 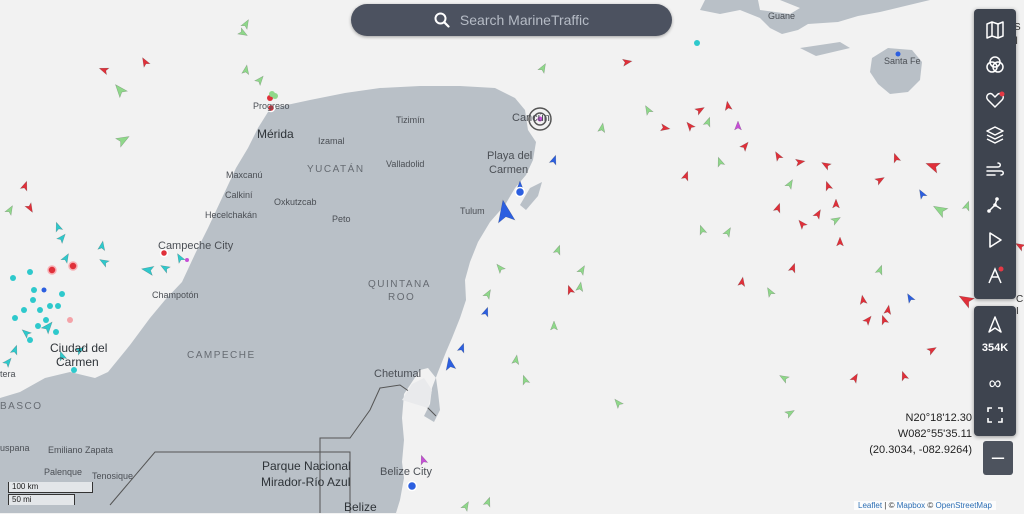 I want to click on map-layers-button, so click(x=995, y=30).